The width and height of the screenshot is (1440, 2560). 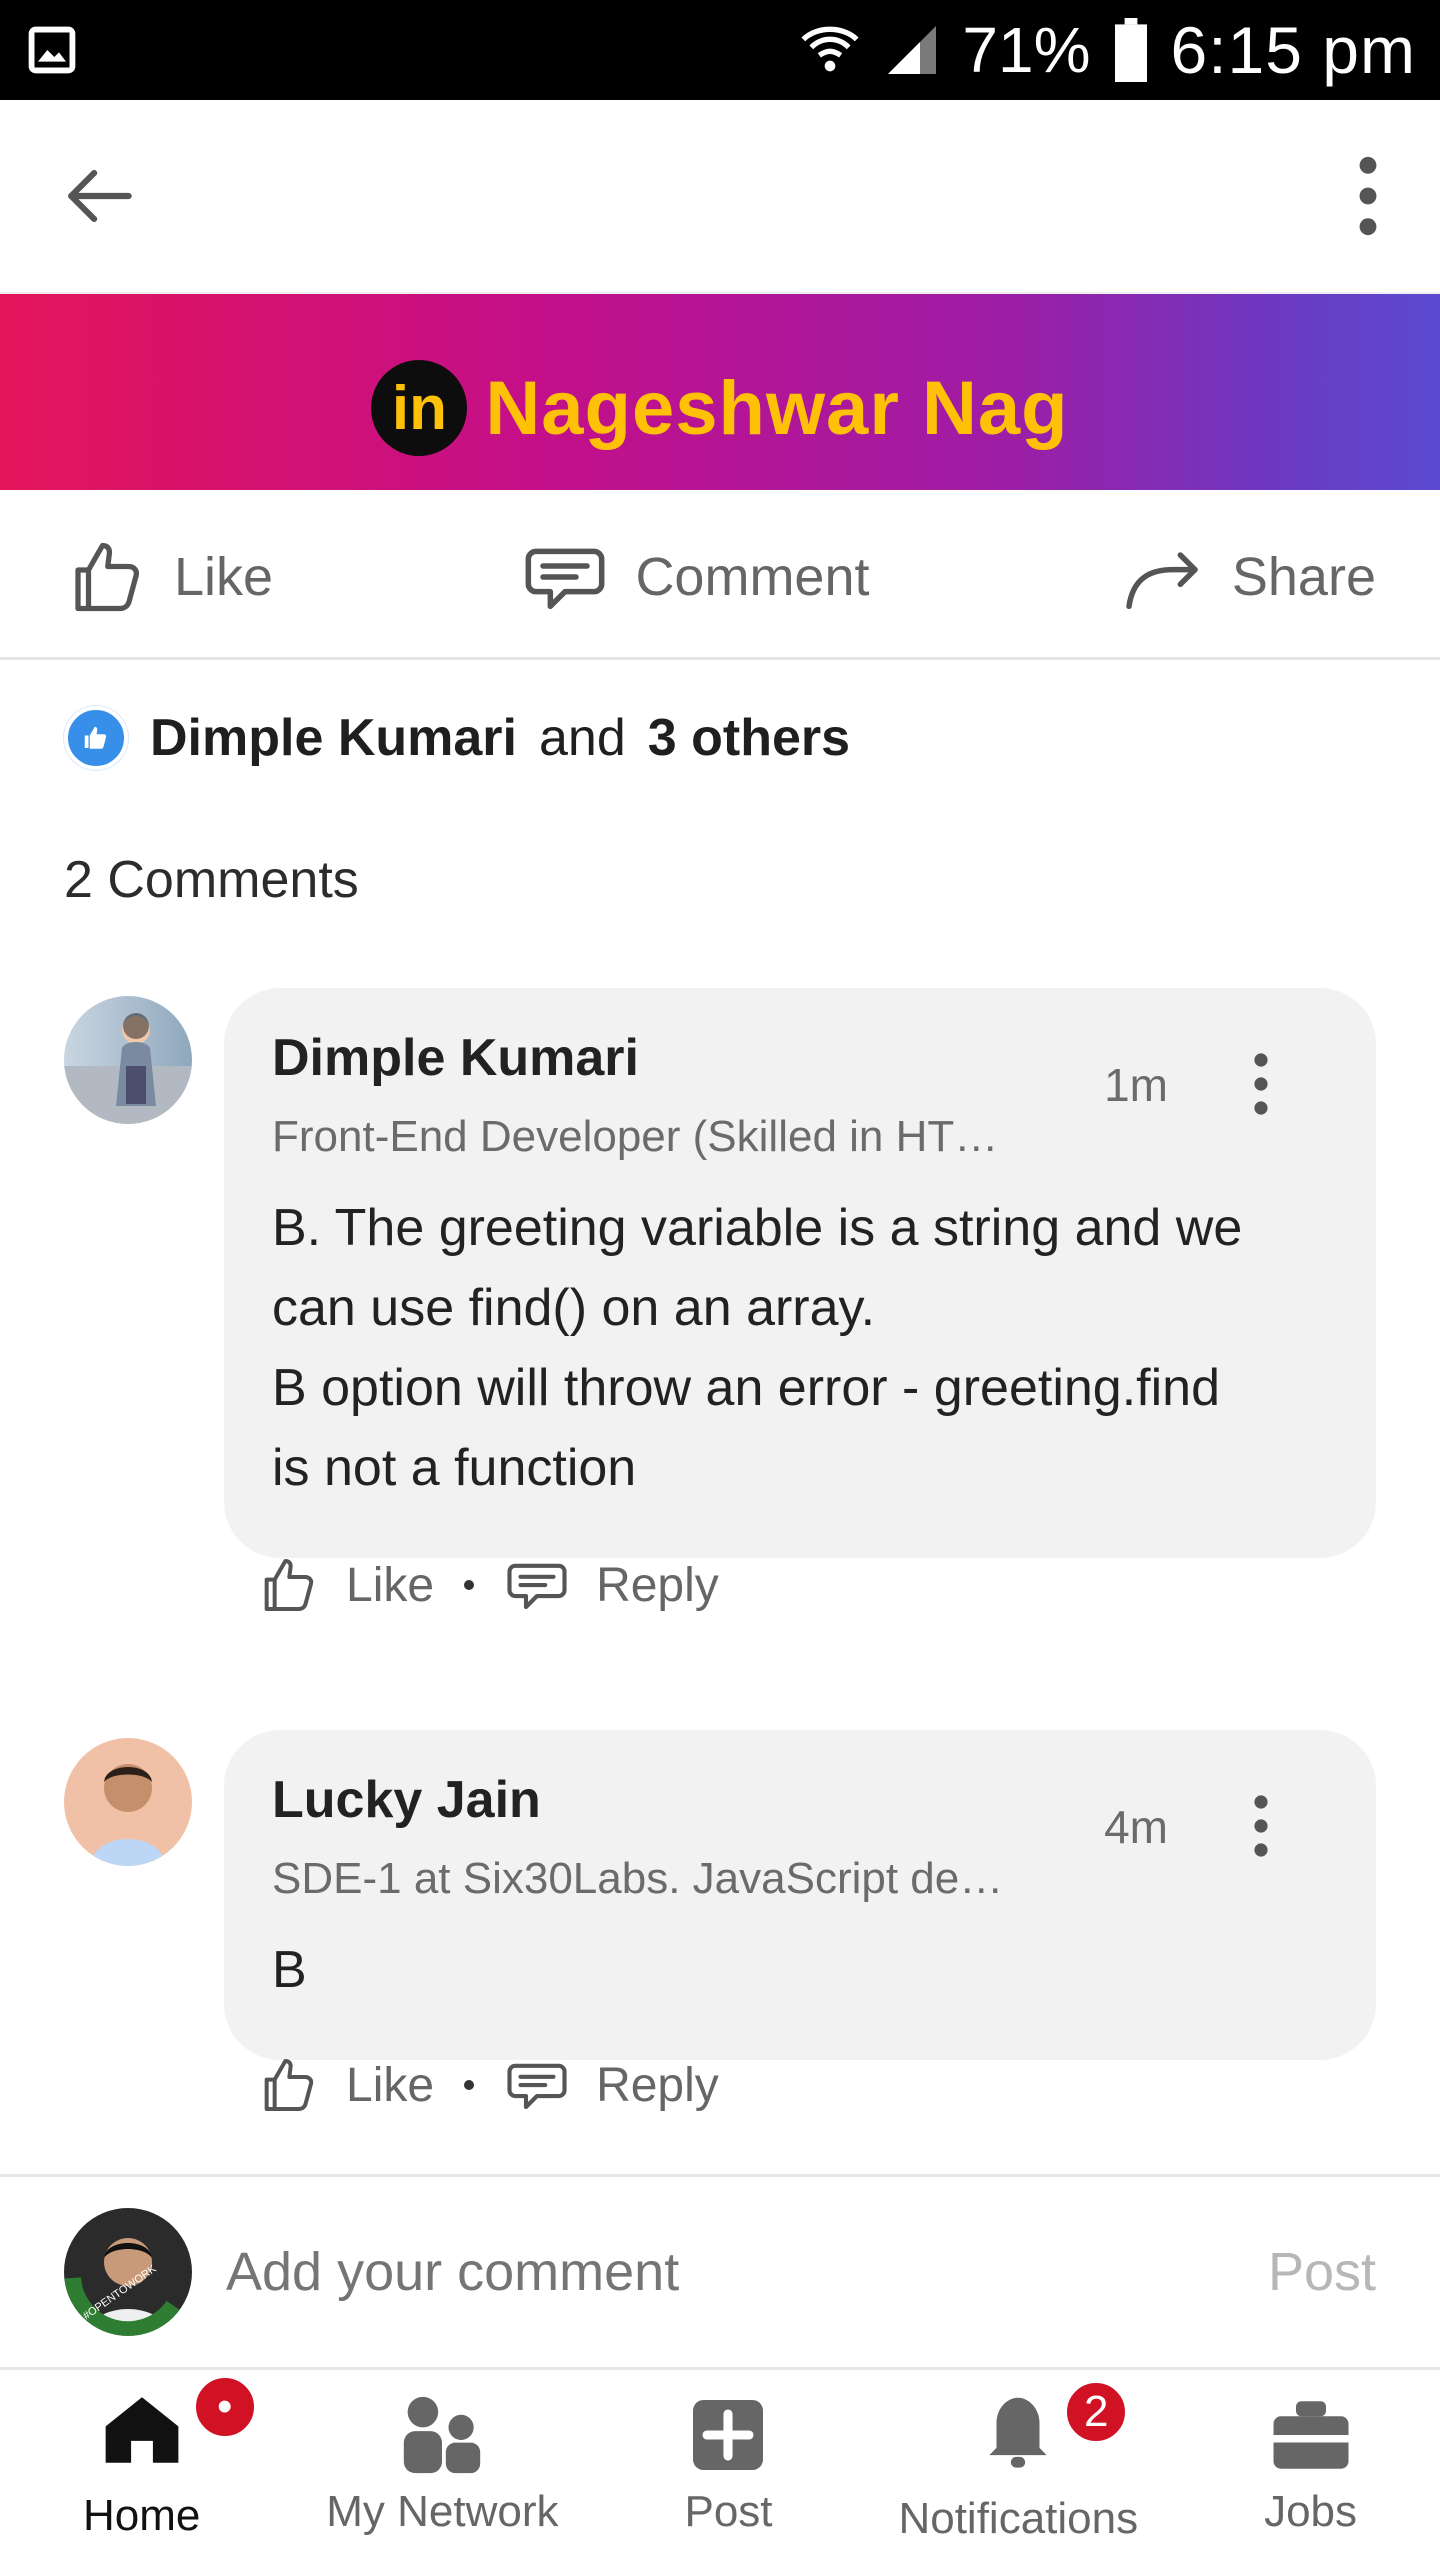 I want to click on bell-icon, so click(x=1018, y=2432).